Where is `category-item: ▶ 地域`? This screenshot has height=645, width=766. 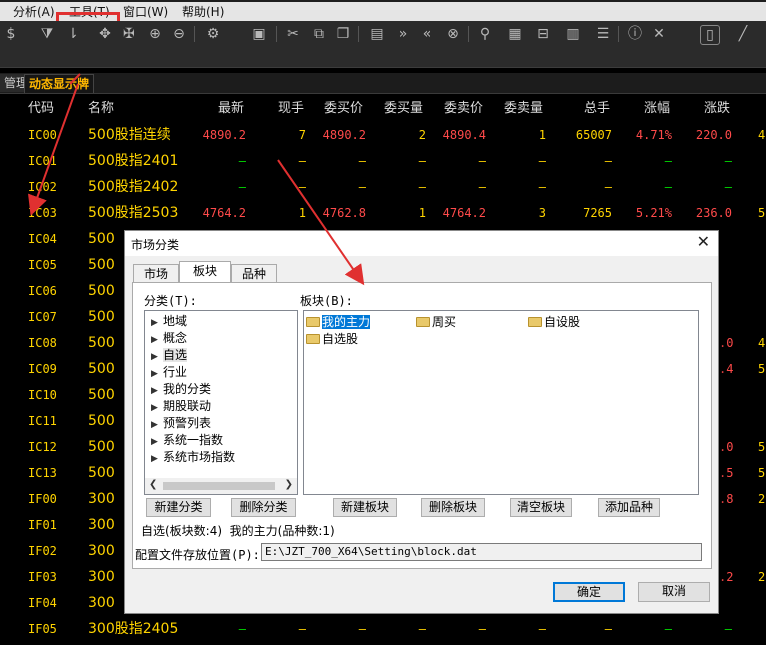
category-item: ▶ 地域 is located at coordinates (169, 321).